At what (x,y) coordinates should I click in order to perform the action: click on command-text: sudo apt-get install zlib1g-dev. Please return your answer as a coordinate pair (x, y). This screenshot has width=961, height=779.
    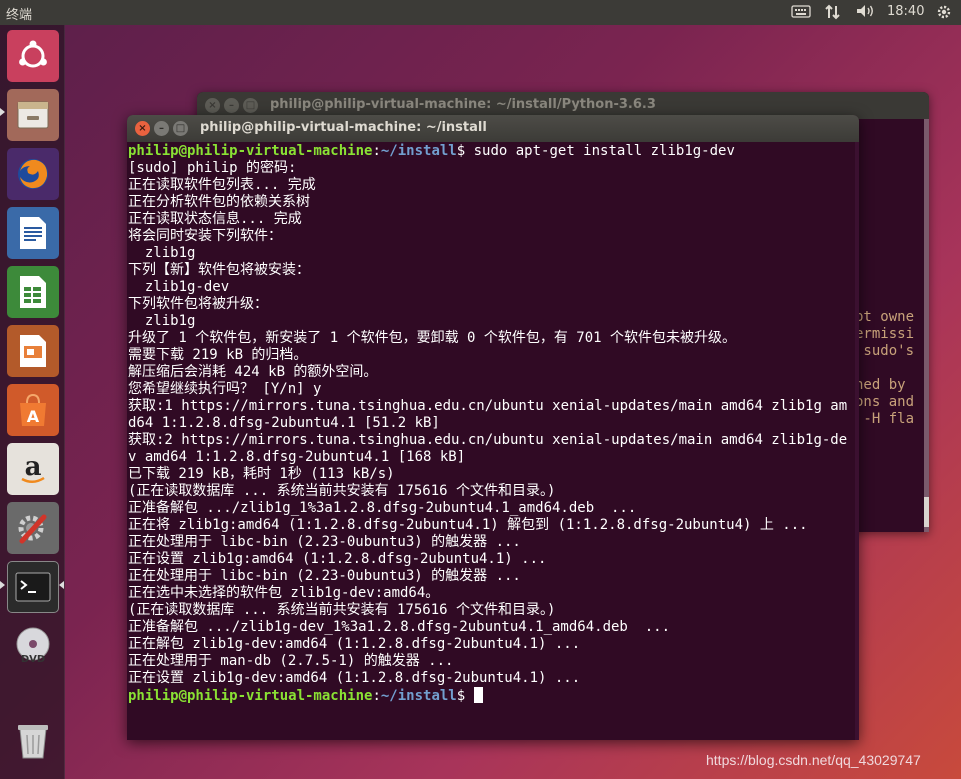
    Looking at the image, I should click on (600, 151).